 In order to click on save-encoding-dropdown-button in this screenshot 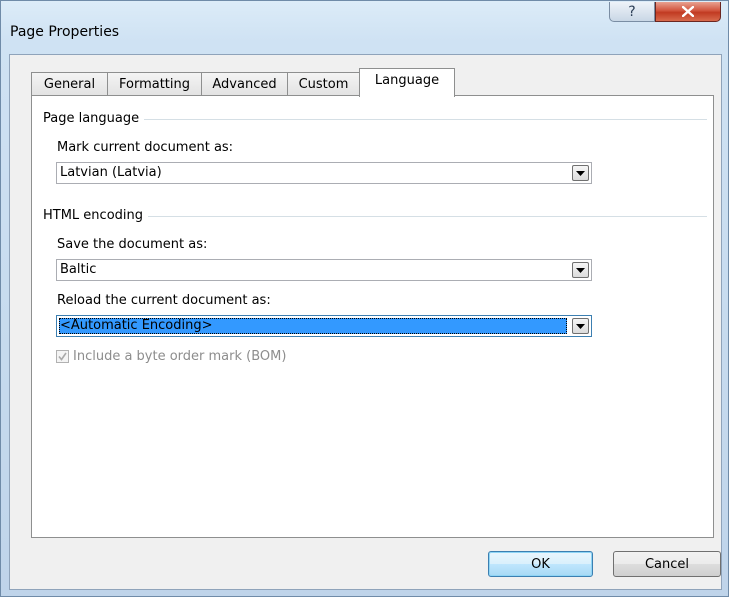, I will do `click(580, 270)`.